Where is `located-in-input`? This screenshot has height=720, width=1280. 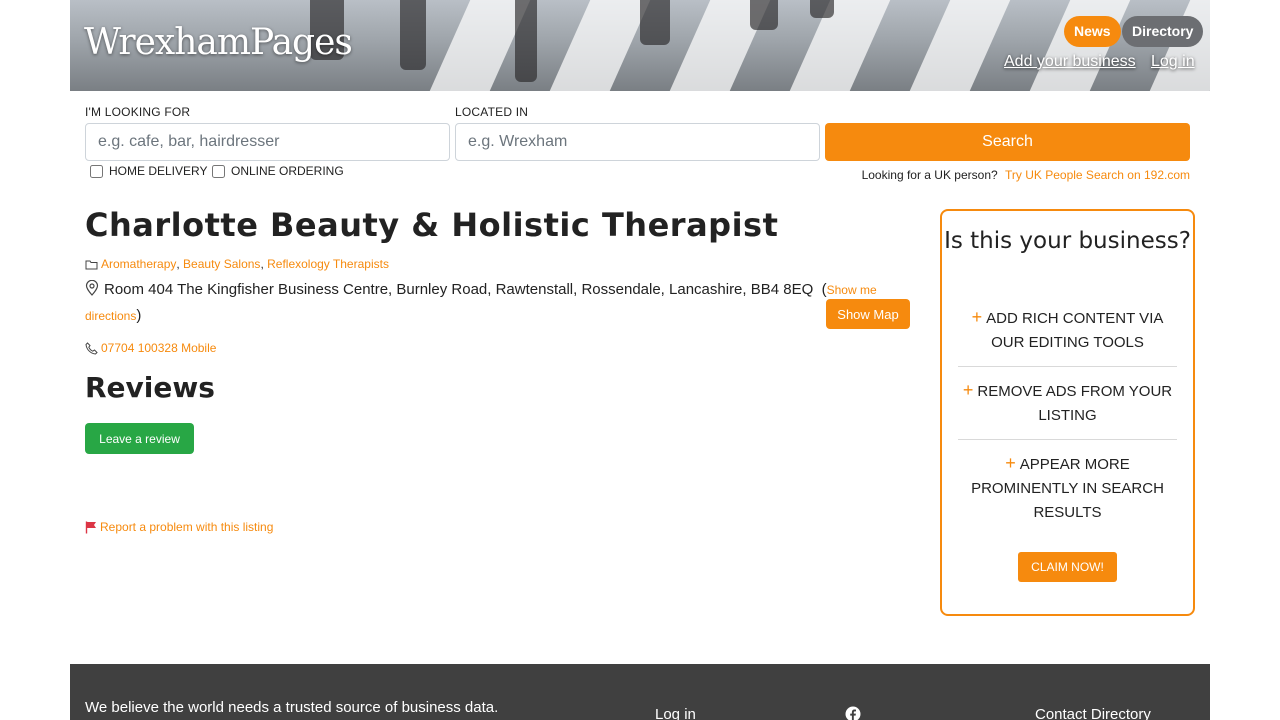 located-in-input is located at coordinates (637, 142).